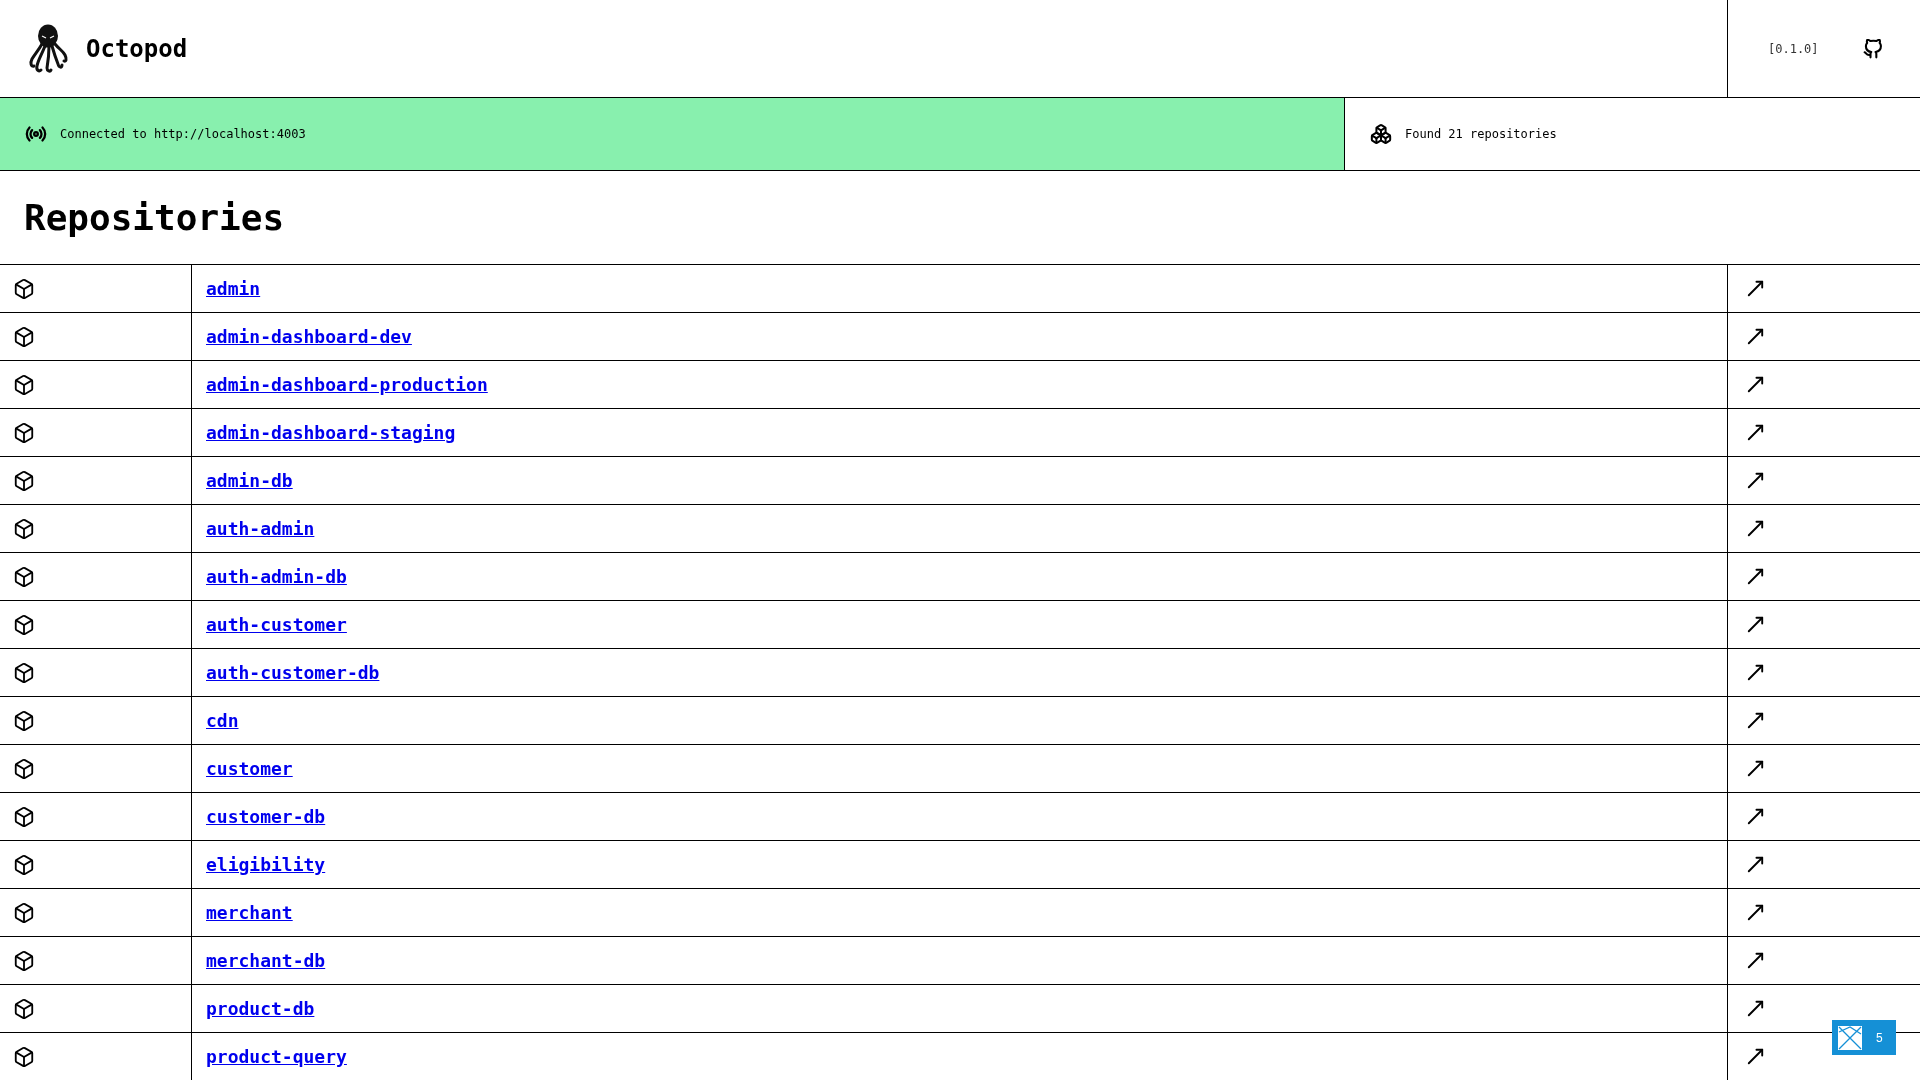 The height and width of the screenshot is (1080, 1920). What do you see at coordinates (1879, 1038) in the screenshot?
I see `notification-count: 5` at bounding box center [1879, 1038].